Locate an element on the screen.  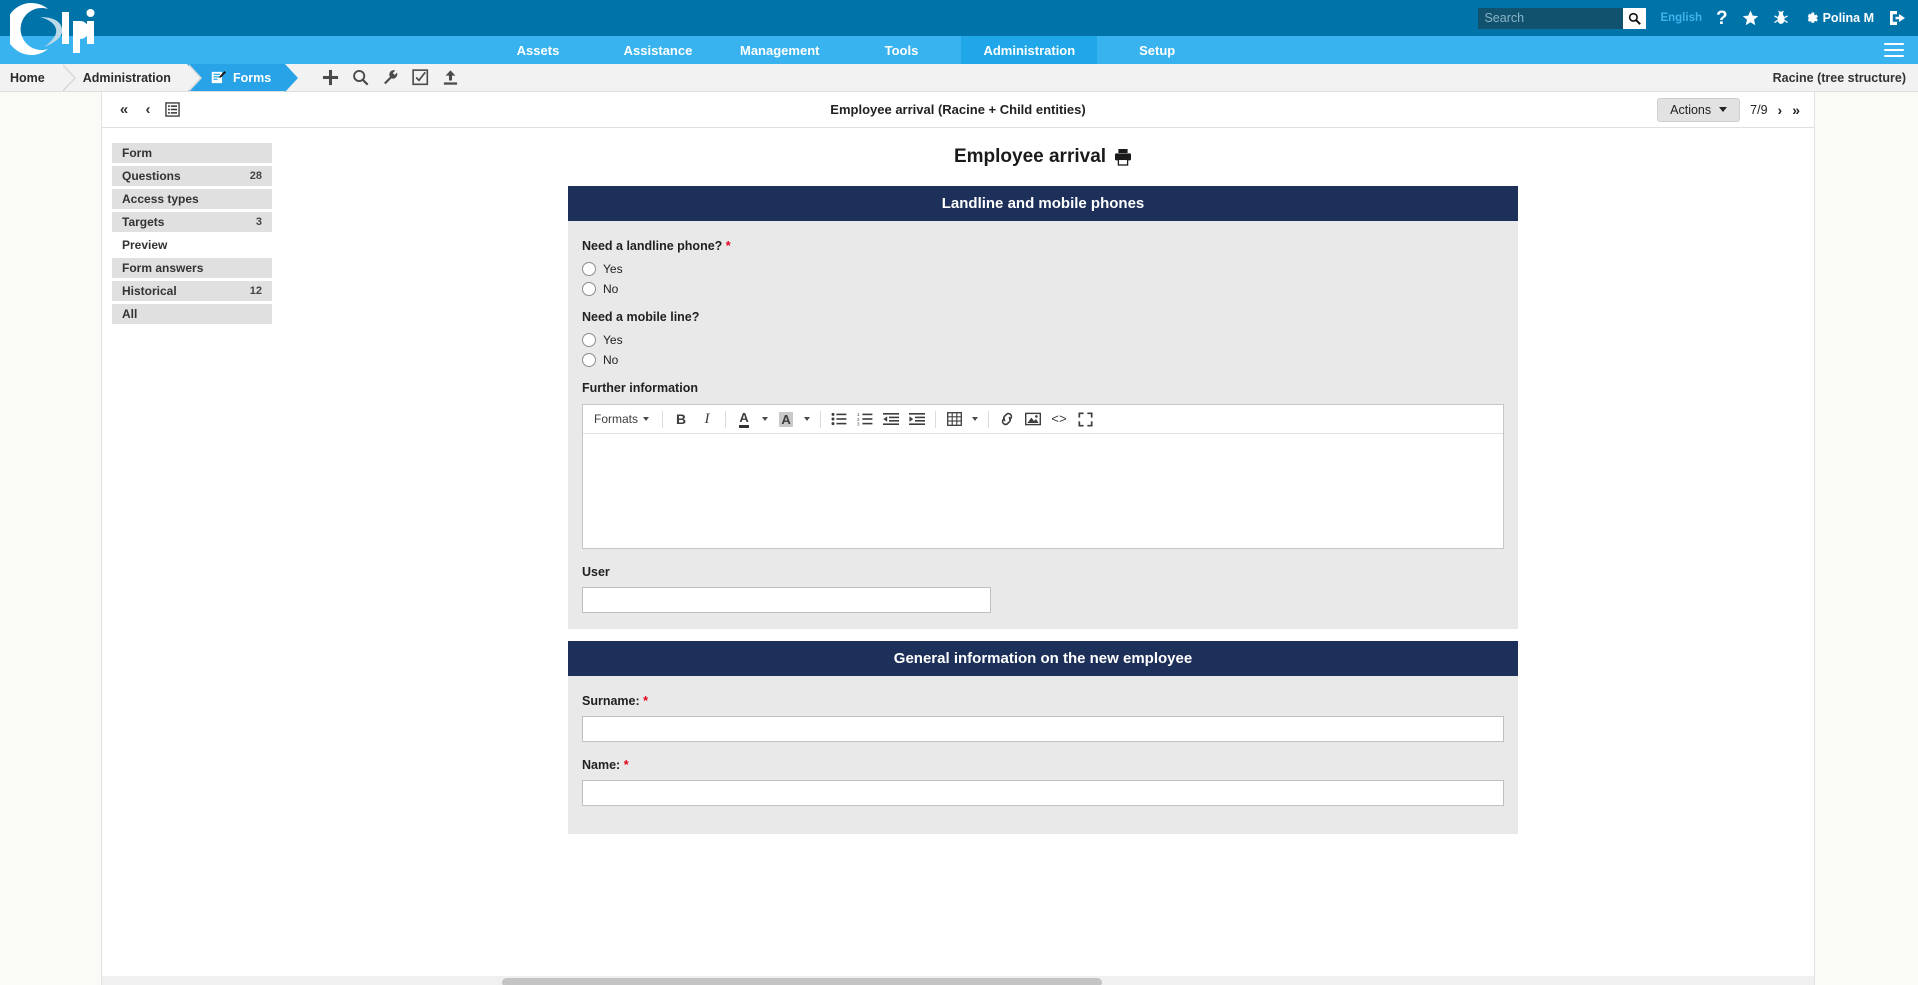
help-icon: ? is located at coordinates (1722, 18).